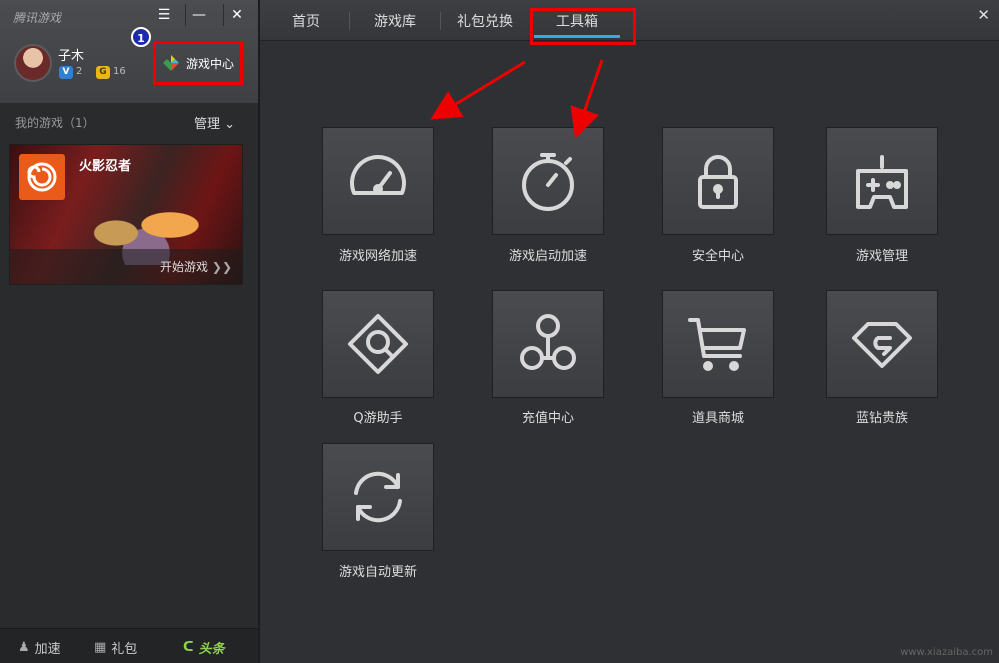  Describe the element at coordinates (55, 123) in the screenshot. I see `my-games-label: 我的游戏（1）` at that location.